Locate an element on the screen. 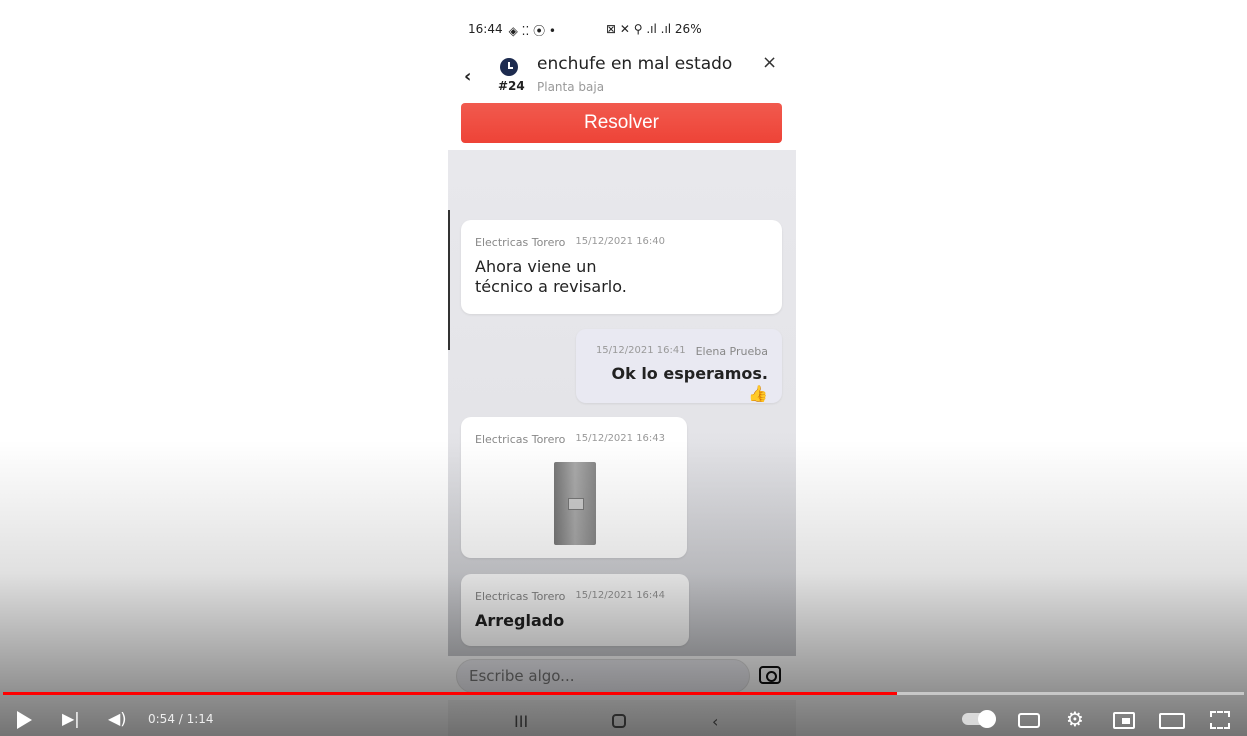  ticket-title: enchufe en mal estado is located at coordinates (635, 64).